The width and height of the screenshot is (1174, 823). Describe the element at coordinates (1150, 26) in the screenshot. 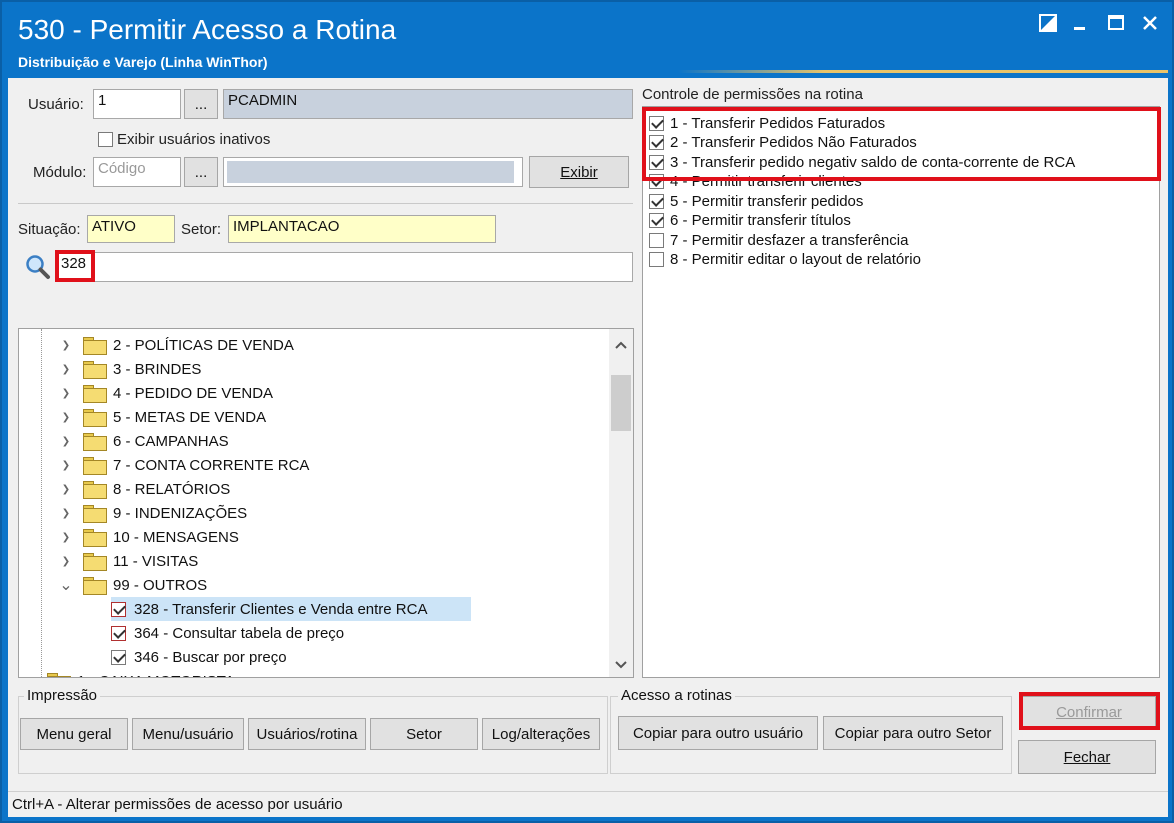

I see `close-icon` at that location.